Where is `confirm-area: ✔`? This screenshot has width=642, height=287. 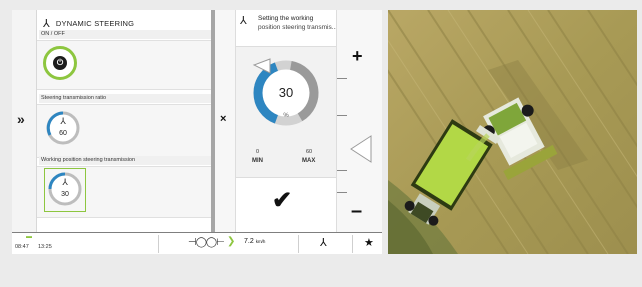 confirm-area: ✔ is located at coordinates (286, 205).